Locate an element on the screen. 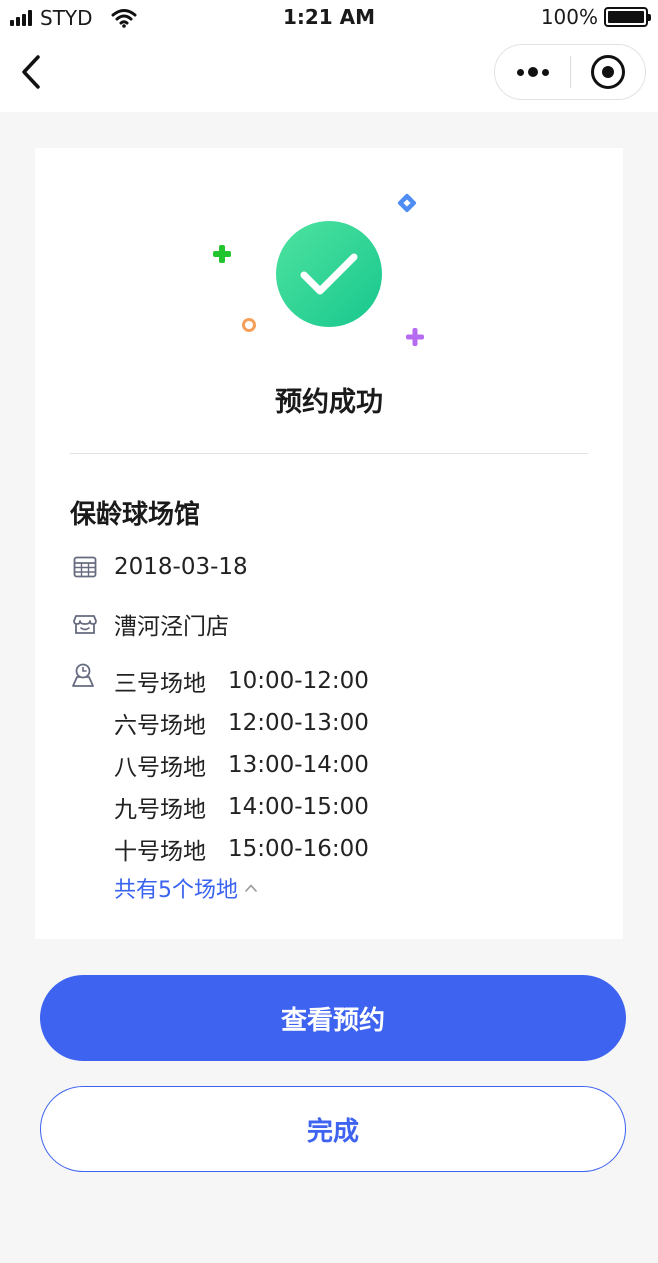 The height and width of the screenshot is (1263, 658). check-circle-icon is located at coordinates (329, 274).